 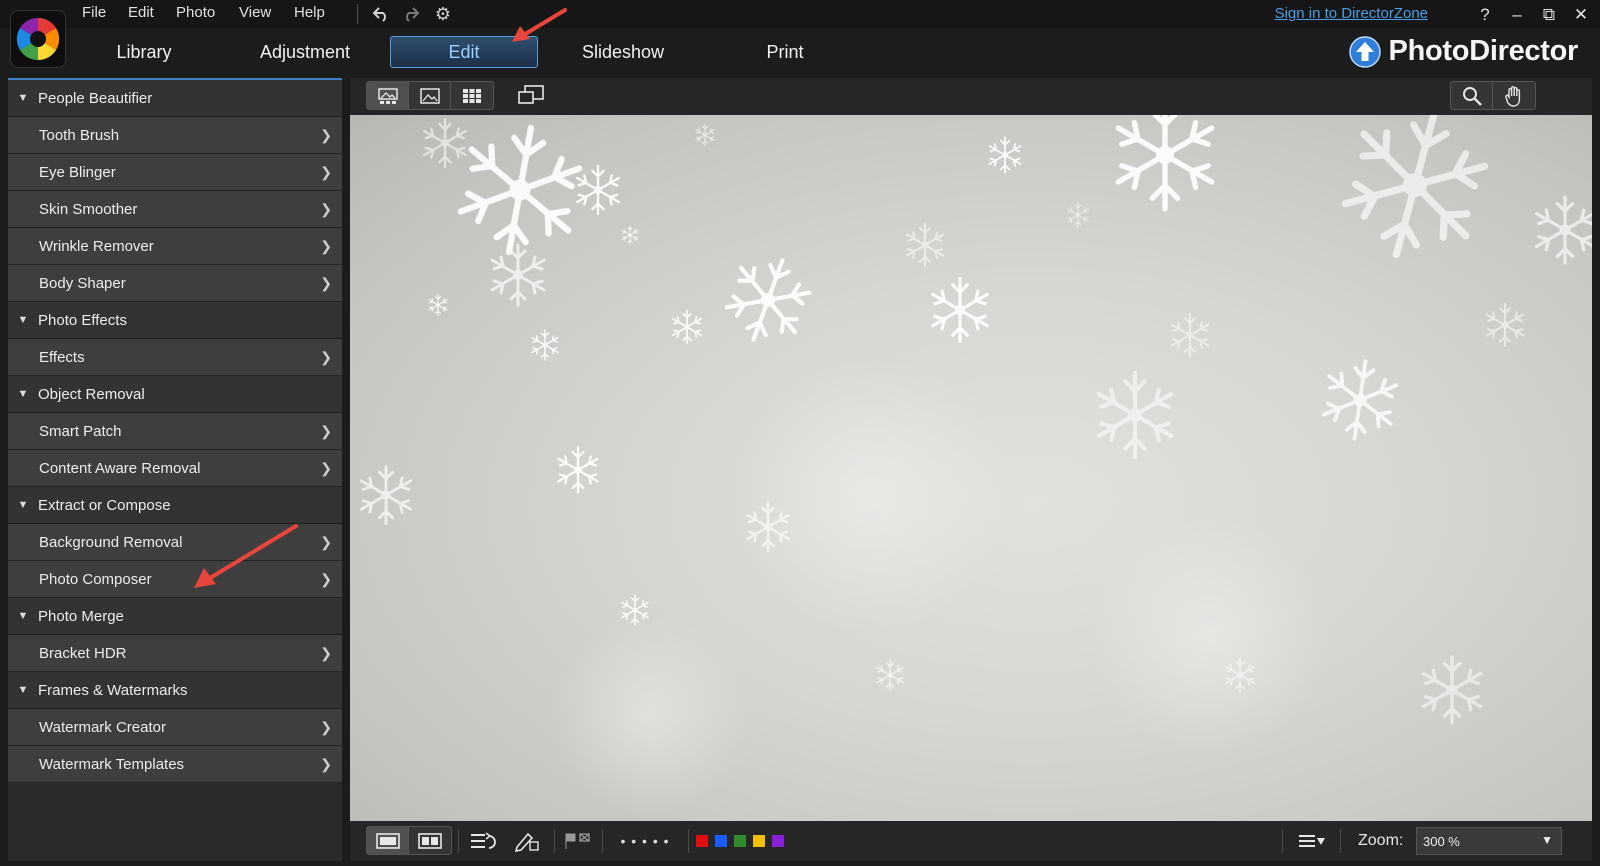 I want to click on edit-pen-icon, so click(x=527, y=841).